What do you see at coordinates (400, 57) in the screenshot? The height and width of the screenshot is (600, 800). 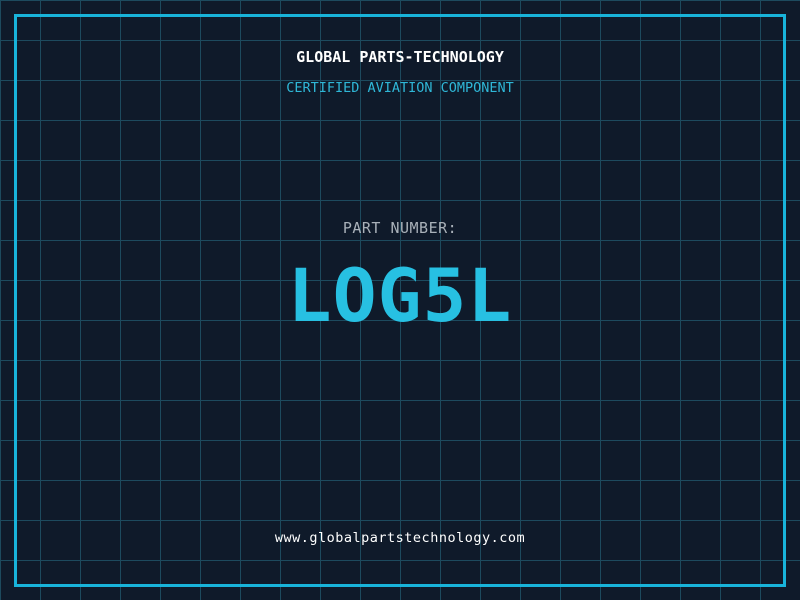 I see `brand-title: GLOBAL PARTS-TECHNOLOGY` at bounding box center [400, 57].